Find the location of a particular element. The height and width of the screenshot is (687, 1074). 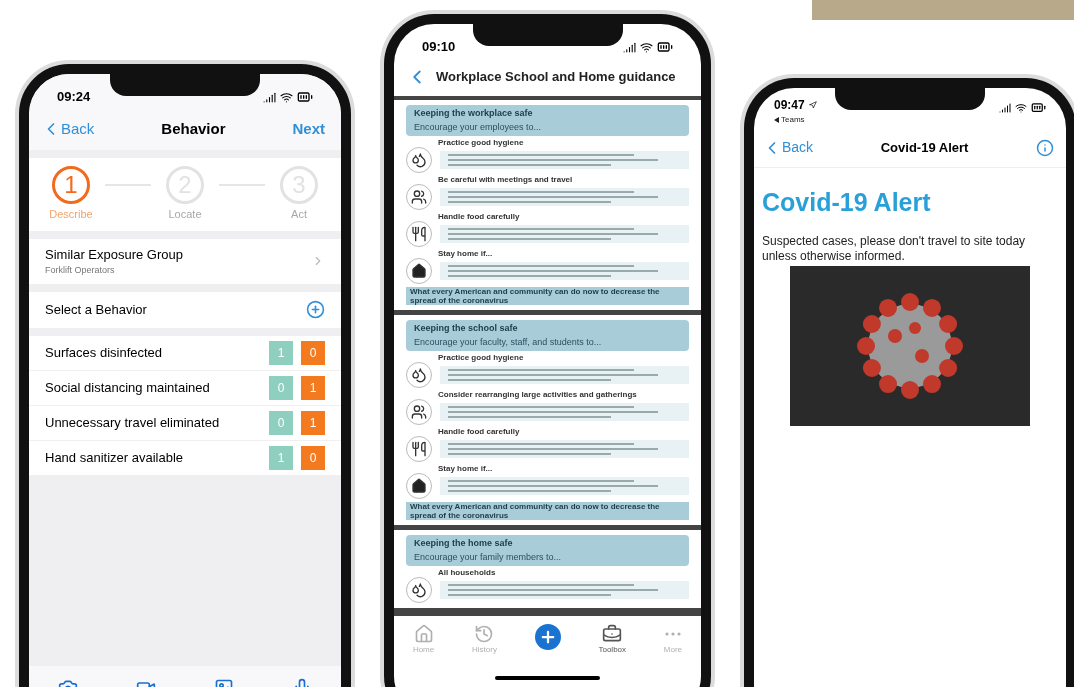

step-number: 1 is located at coordinates (71, 185).